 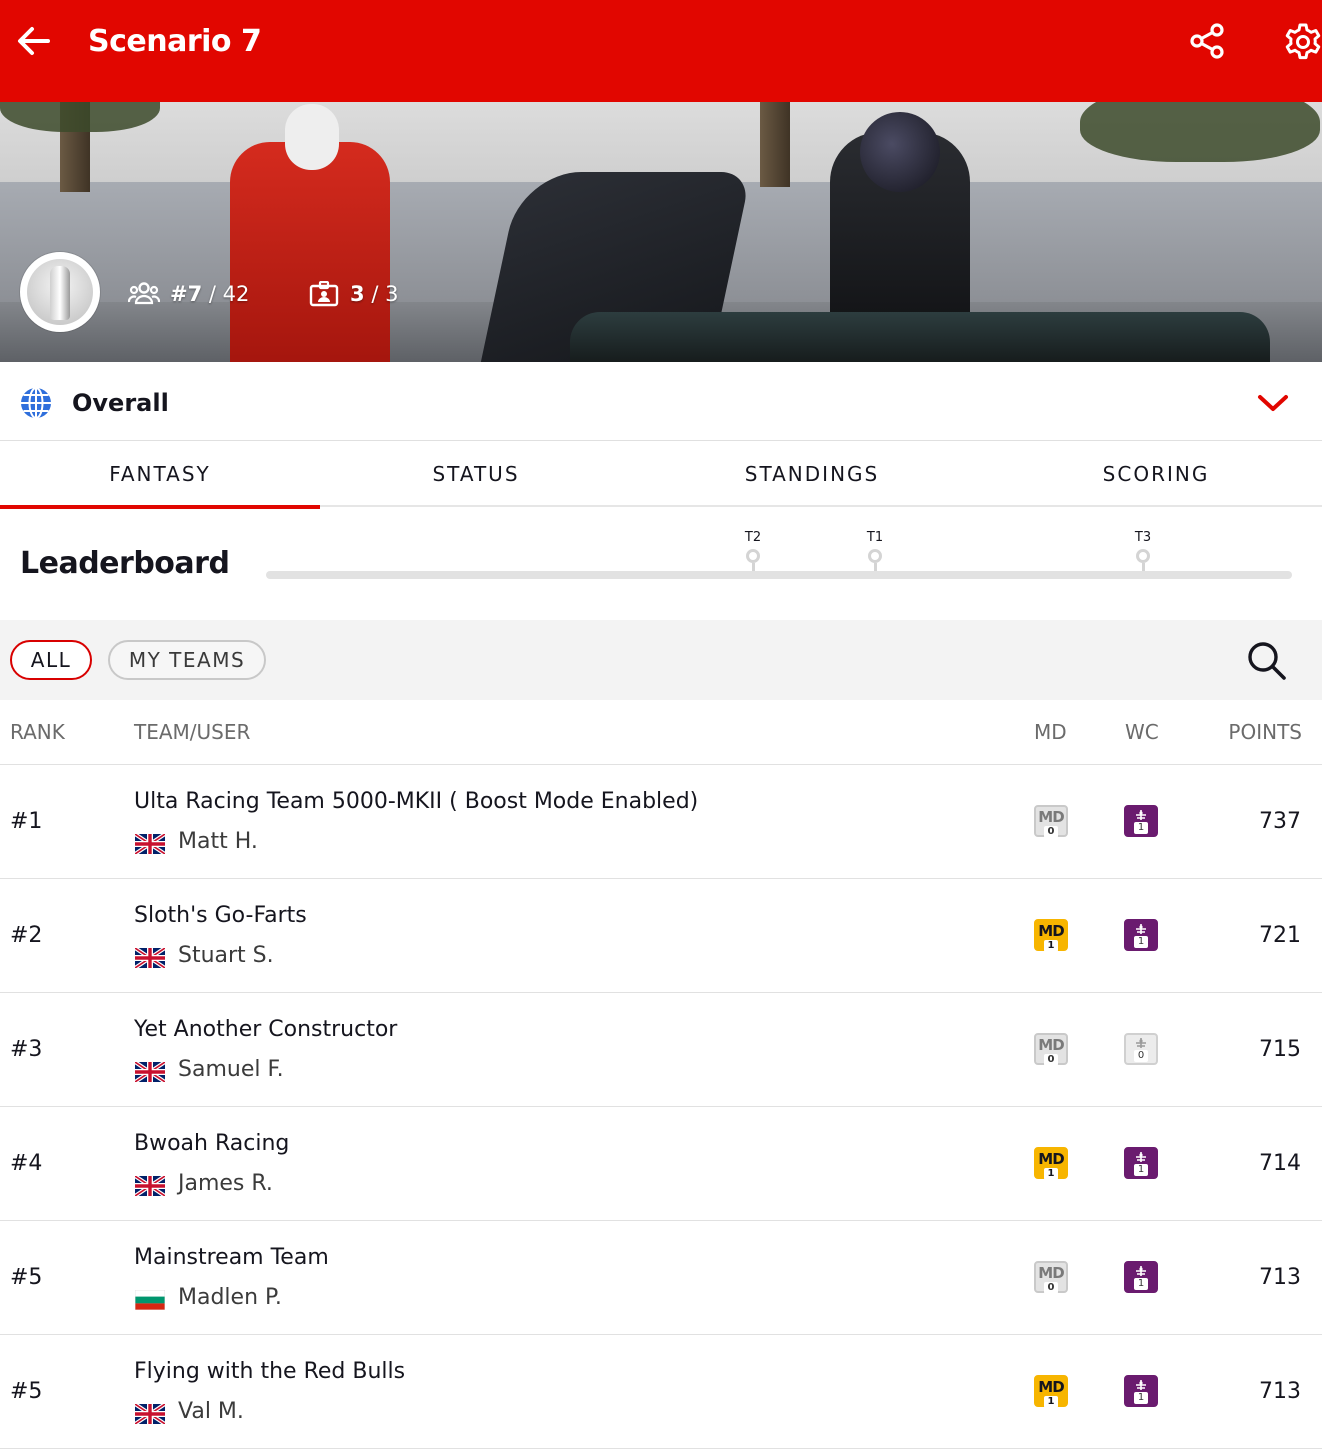 What do you see at coordinates (186, 294) in the screenshot?
I see `league-rank-value: #7` at bounding box center [186, 294].